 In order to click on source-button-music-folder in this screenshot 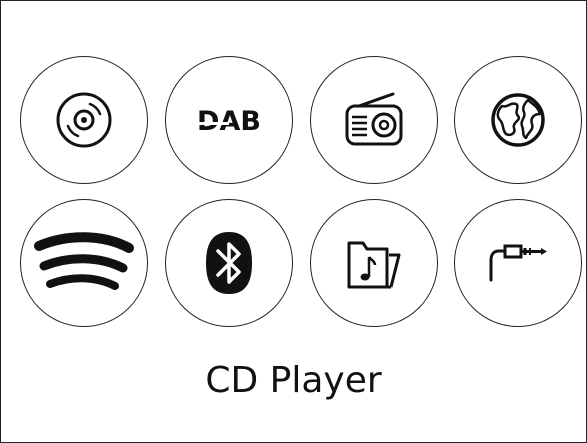, I will do `click(374, 263)`.